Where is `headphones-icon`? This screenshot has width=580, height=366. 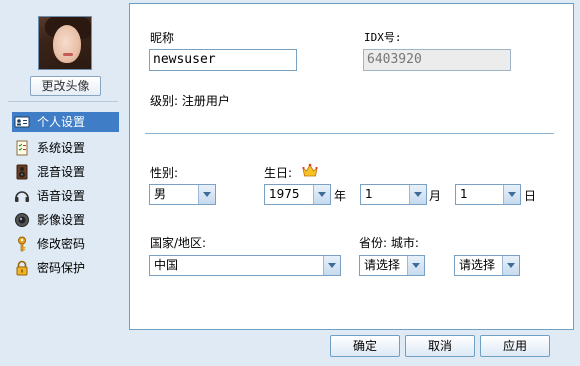 headphones-icon is located at coordinates (22, 196).